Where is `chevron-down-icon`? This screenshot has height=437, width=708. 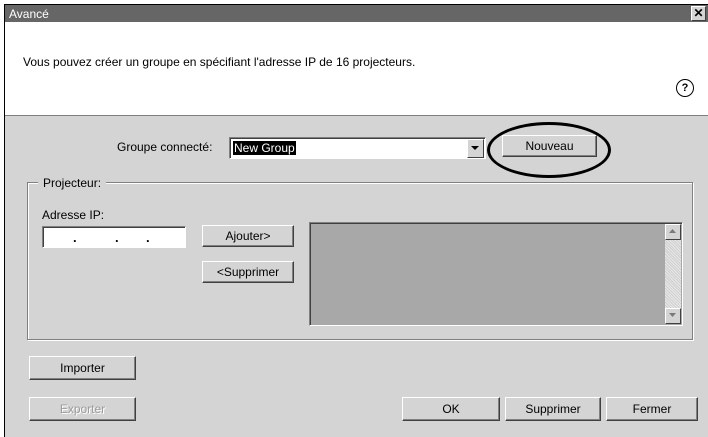 chevron-down-icon is located at coordinates (475, 148).